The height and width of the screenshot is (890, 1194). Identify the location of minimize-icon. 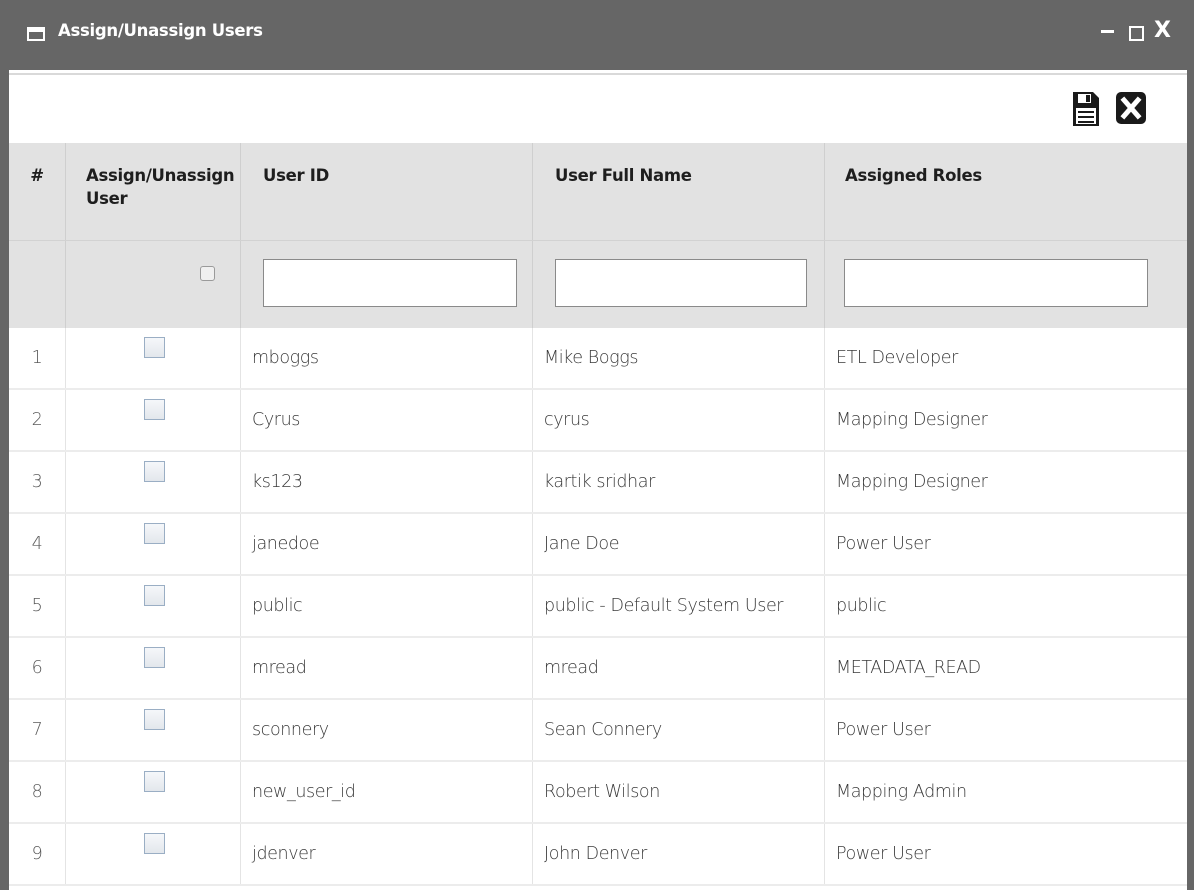
(1107, 31).